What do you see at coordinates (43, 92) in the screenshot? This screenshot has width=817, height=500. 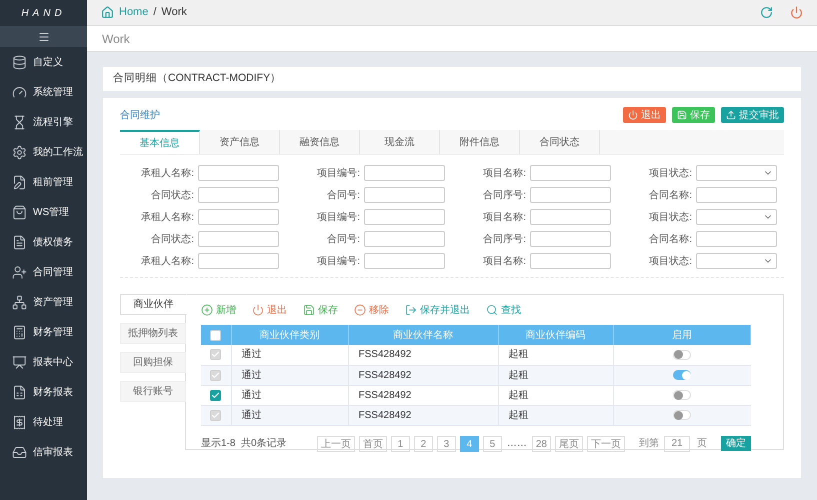 I see `sidebar-item: 系统管理` at bounding box center [43, 92].